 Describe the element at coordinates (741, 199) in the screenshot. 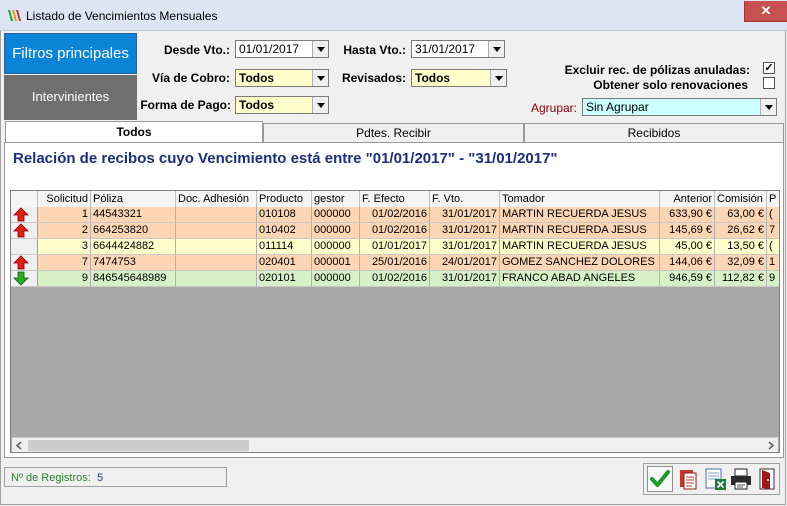

I see `col-comision: Comisión` at that location.